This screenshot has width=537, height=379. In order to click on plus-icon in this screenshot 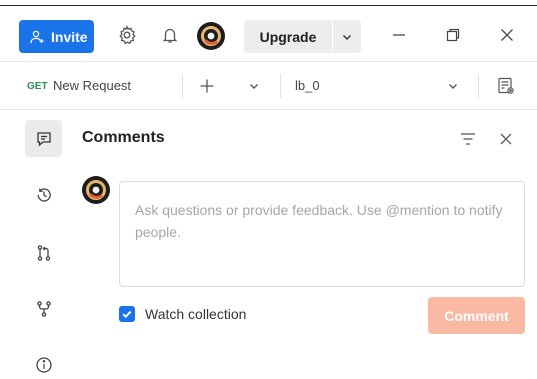, I will do `click(207, 86)`.